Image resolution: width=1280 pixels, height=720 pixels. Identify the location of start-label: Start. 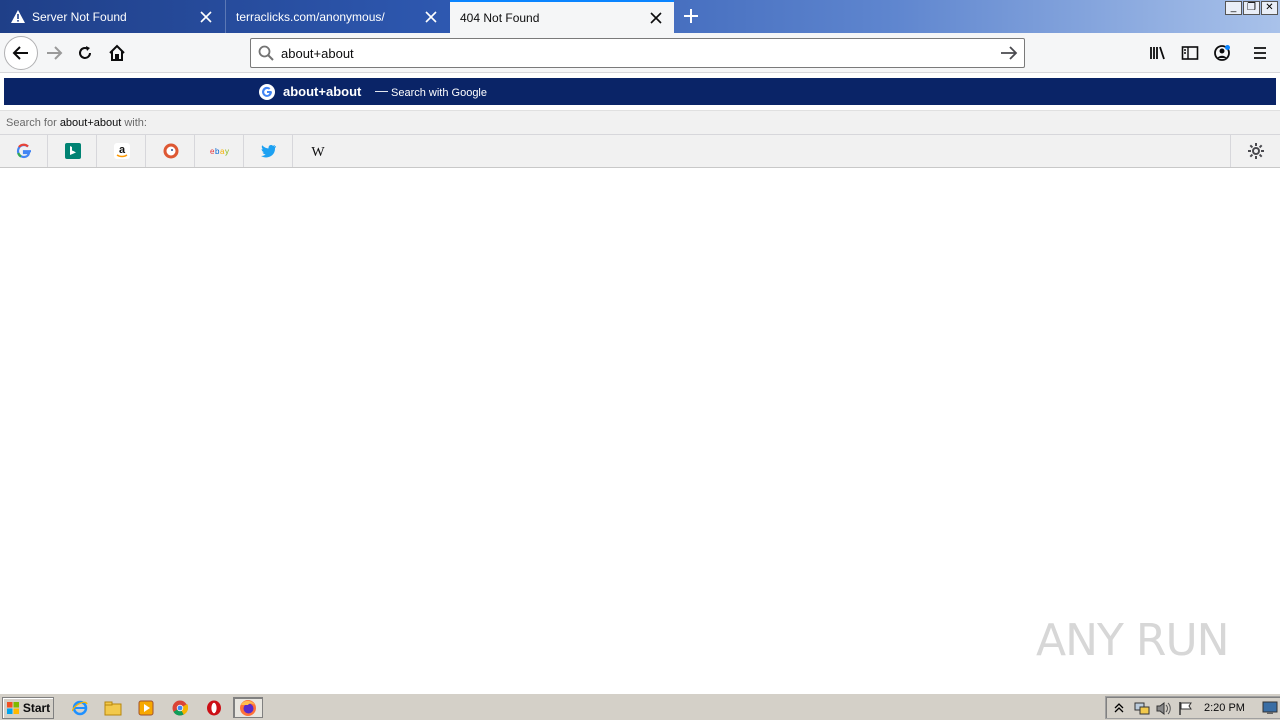
(36, 708).